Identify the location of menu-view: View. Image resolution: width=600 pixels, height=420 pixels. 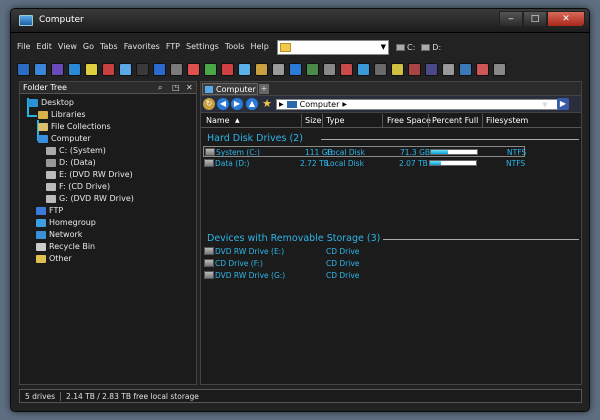
(67, 46).